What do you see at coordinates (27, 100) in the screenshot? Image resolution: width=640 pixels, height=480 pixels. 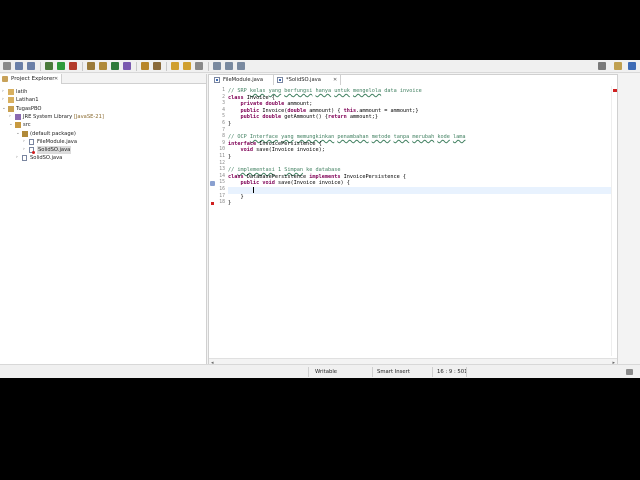 I see `tree-item-label: Latihan1` at bounding box center [27, 100].